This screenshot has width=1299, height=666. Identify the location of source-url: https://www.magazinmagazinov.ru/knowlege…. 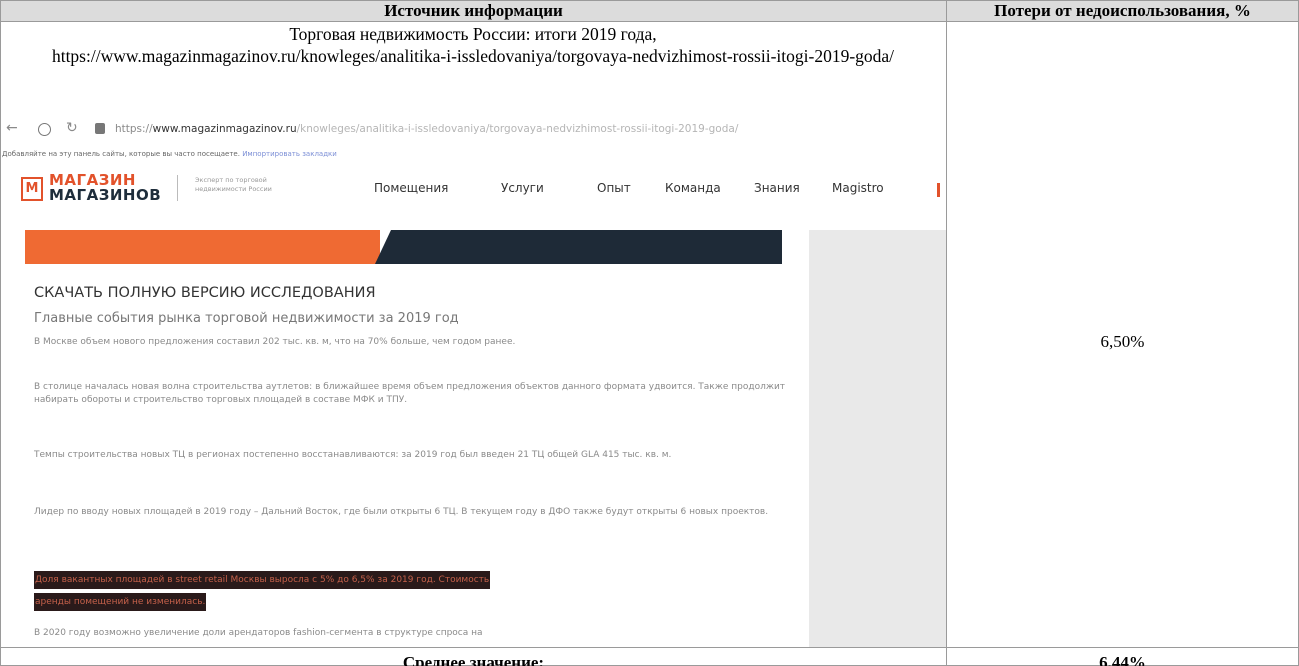
(473, 56).